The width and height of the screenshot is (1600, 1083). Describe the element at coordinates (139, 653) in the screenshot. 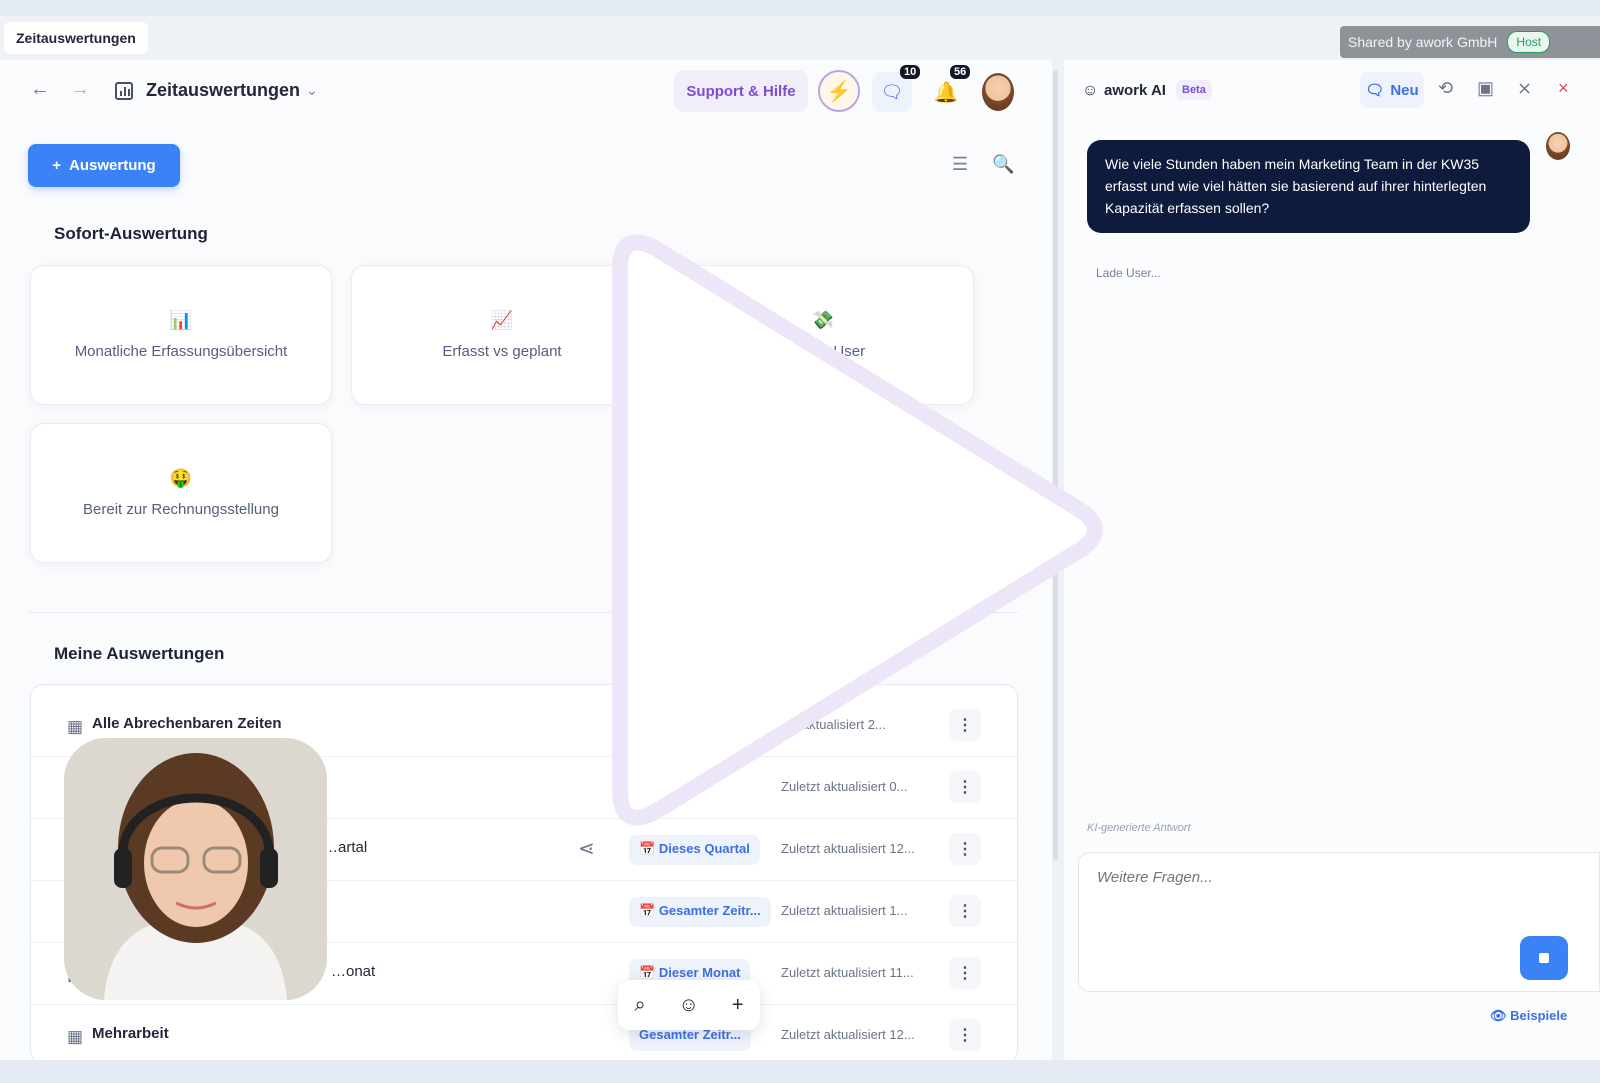

I see `my-reports-title: Meine Auswertungen` at that location.